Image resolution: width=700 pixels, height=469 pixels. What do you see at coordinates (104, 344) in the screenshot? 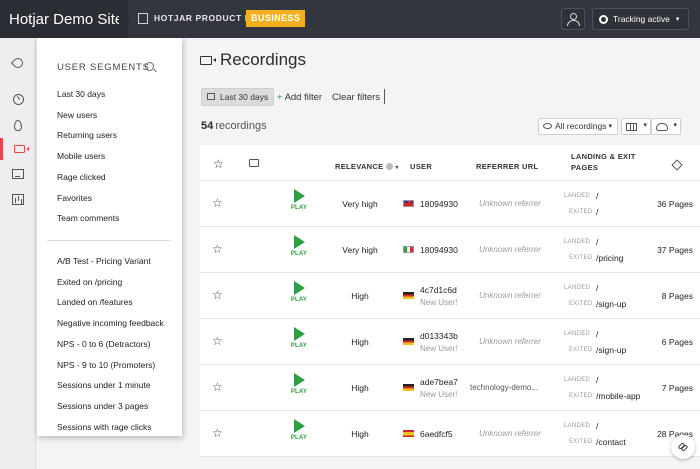
I see `segment-item: NPS - 0 to 6 (Detractors)` at bounding box center [104, 344].